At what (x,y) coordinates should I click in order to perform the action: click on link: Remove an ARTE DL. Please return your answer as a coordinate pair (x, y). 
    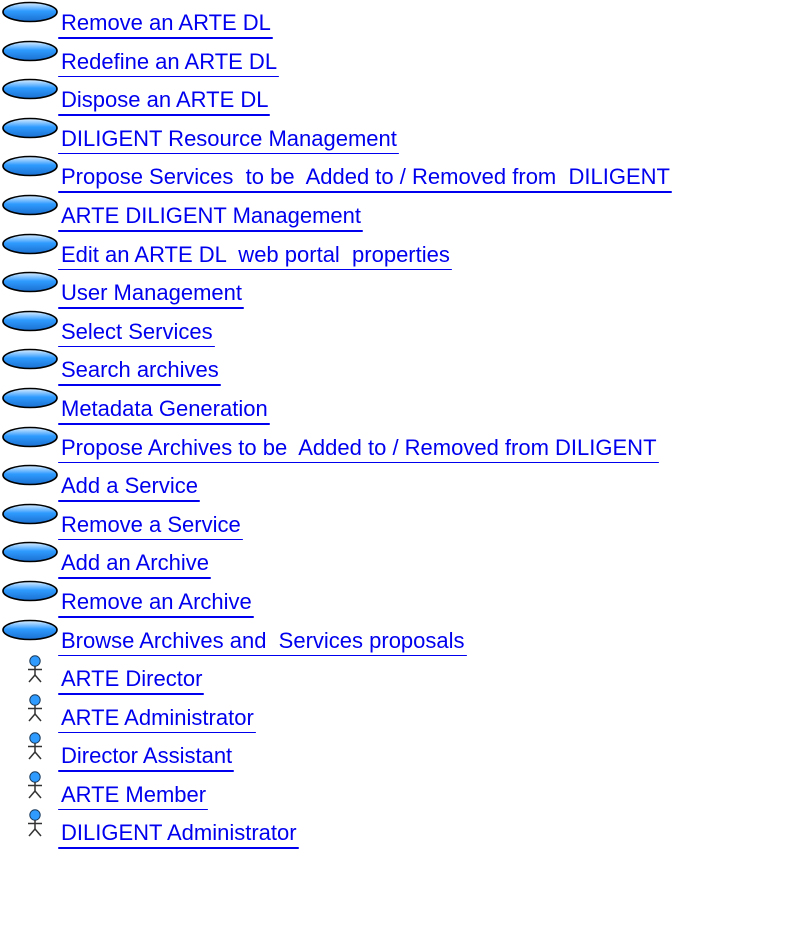
    Looking at the image, I should click on (166, 23).